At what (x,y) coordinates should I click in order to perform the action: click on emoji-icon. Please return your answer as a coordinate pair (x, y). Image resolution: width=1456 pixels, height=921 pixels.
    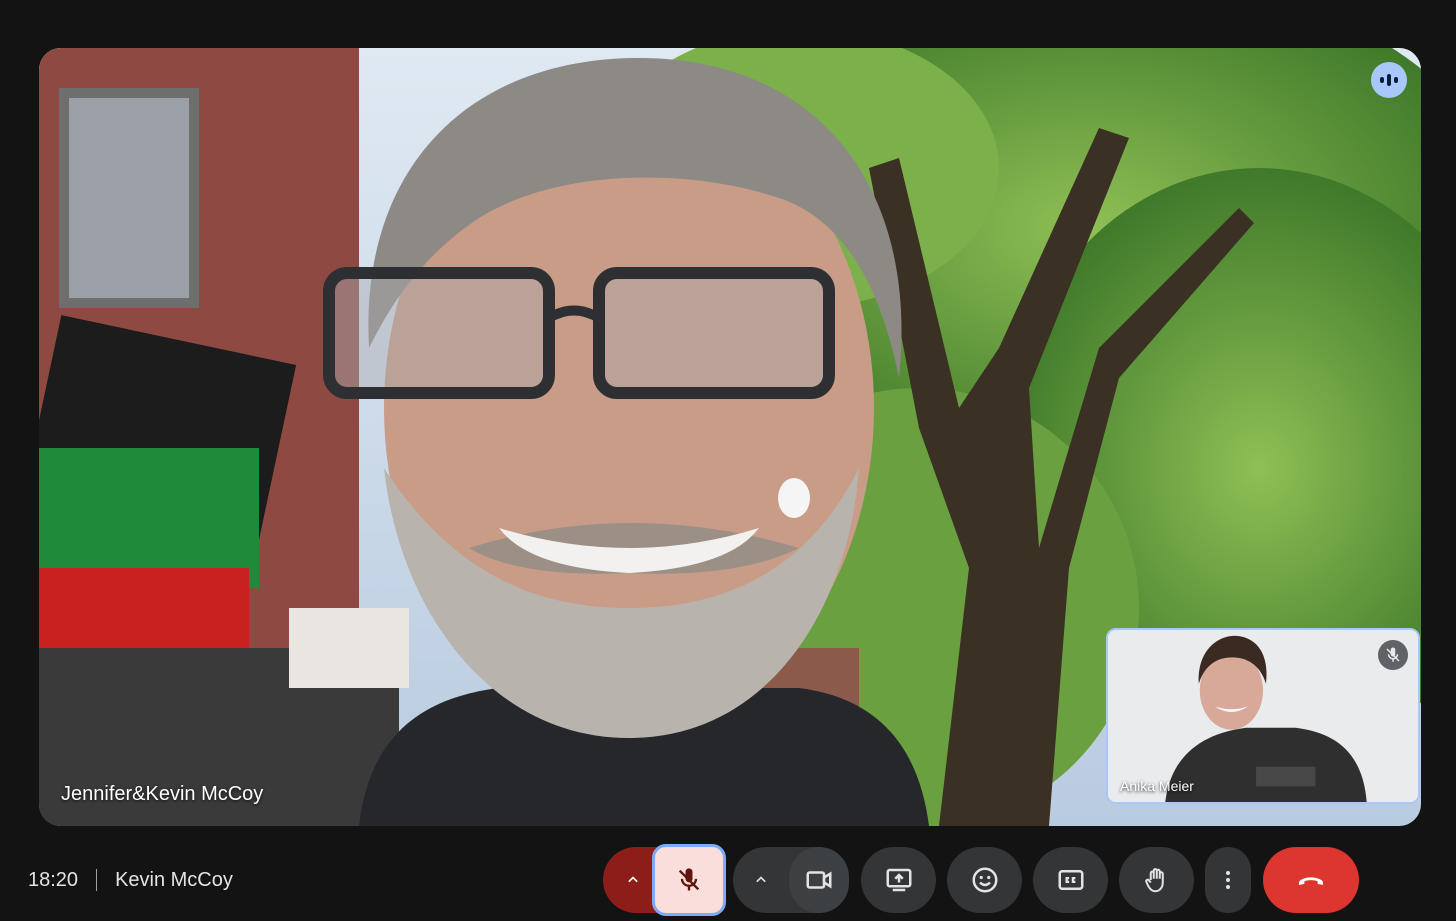
    Looking at the image, I should click on (984, 880).